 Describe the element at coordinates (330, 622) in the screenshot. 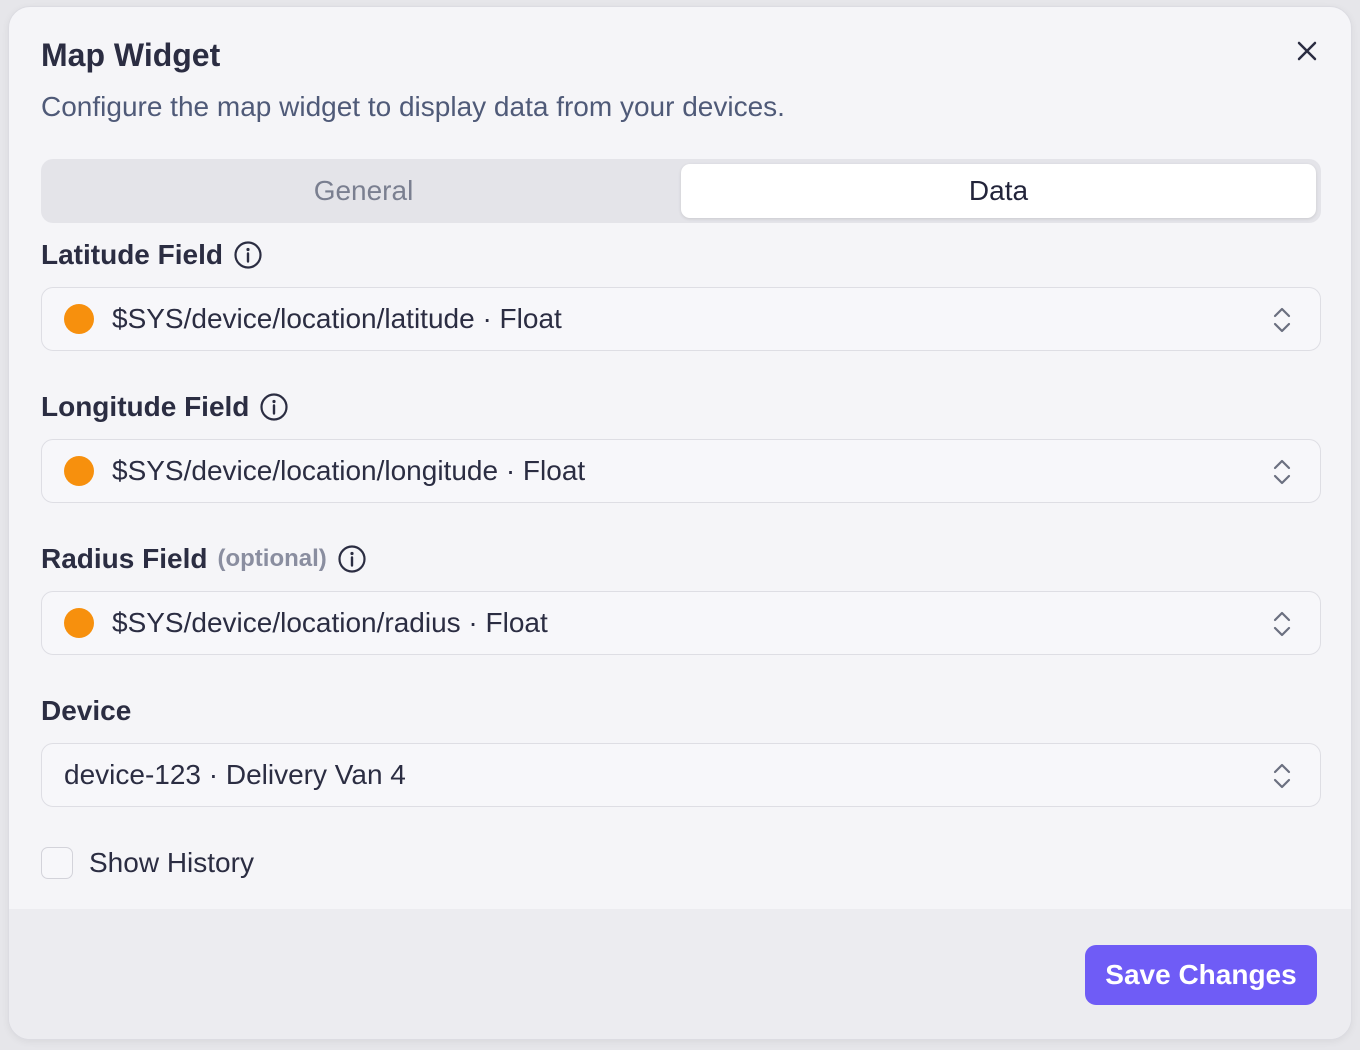

I see `radius-select-value: $SYS/device/location/radius · Float` at that location.